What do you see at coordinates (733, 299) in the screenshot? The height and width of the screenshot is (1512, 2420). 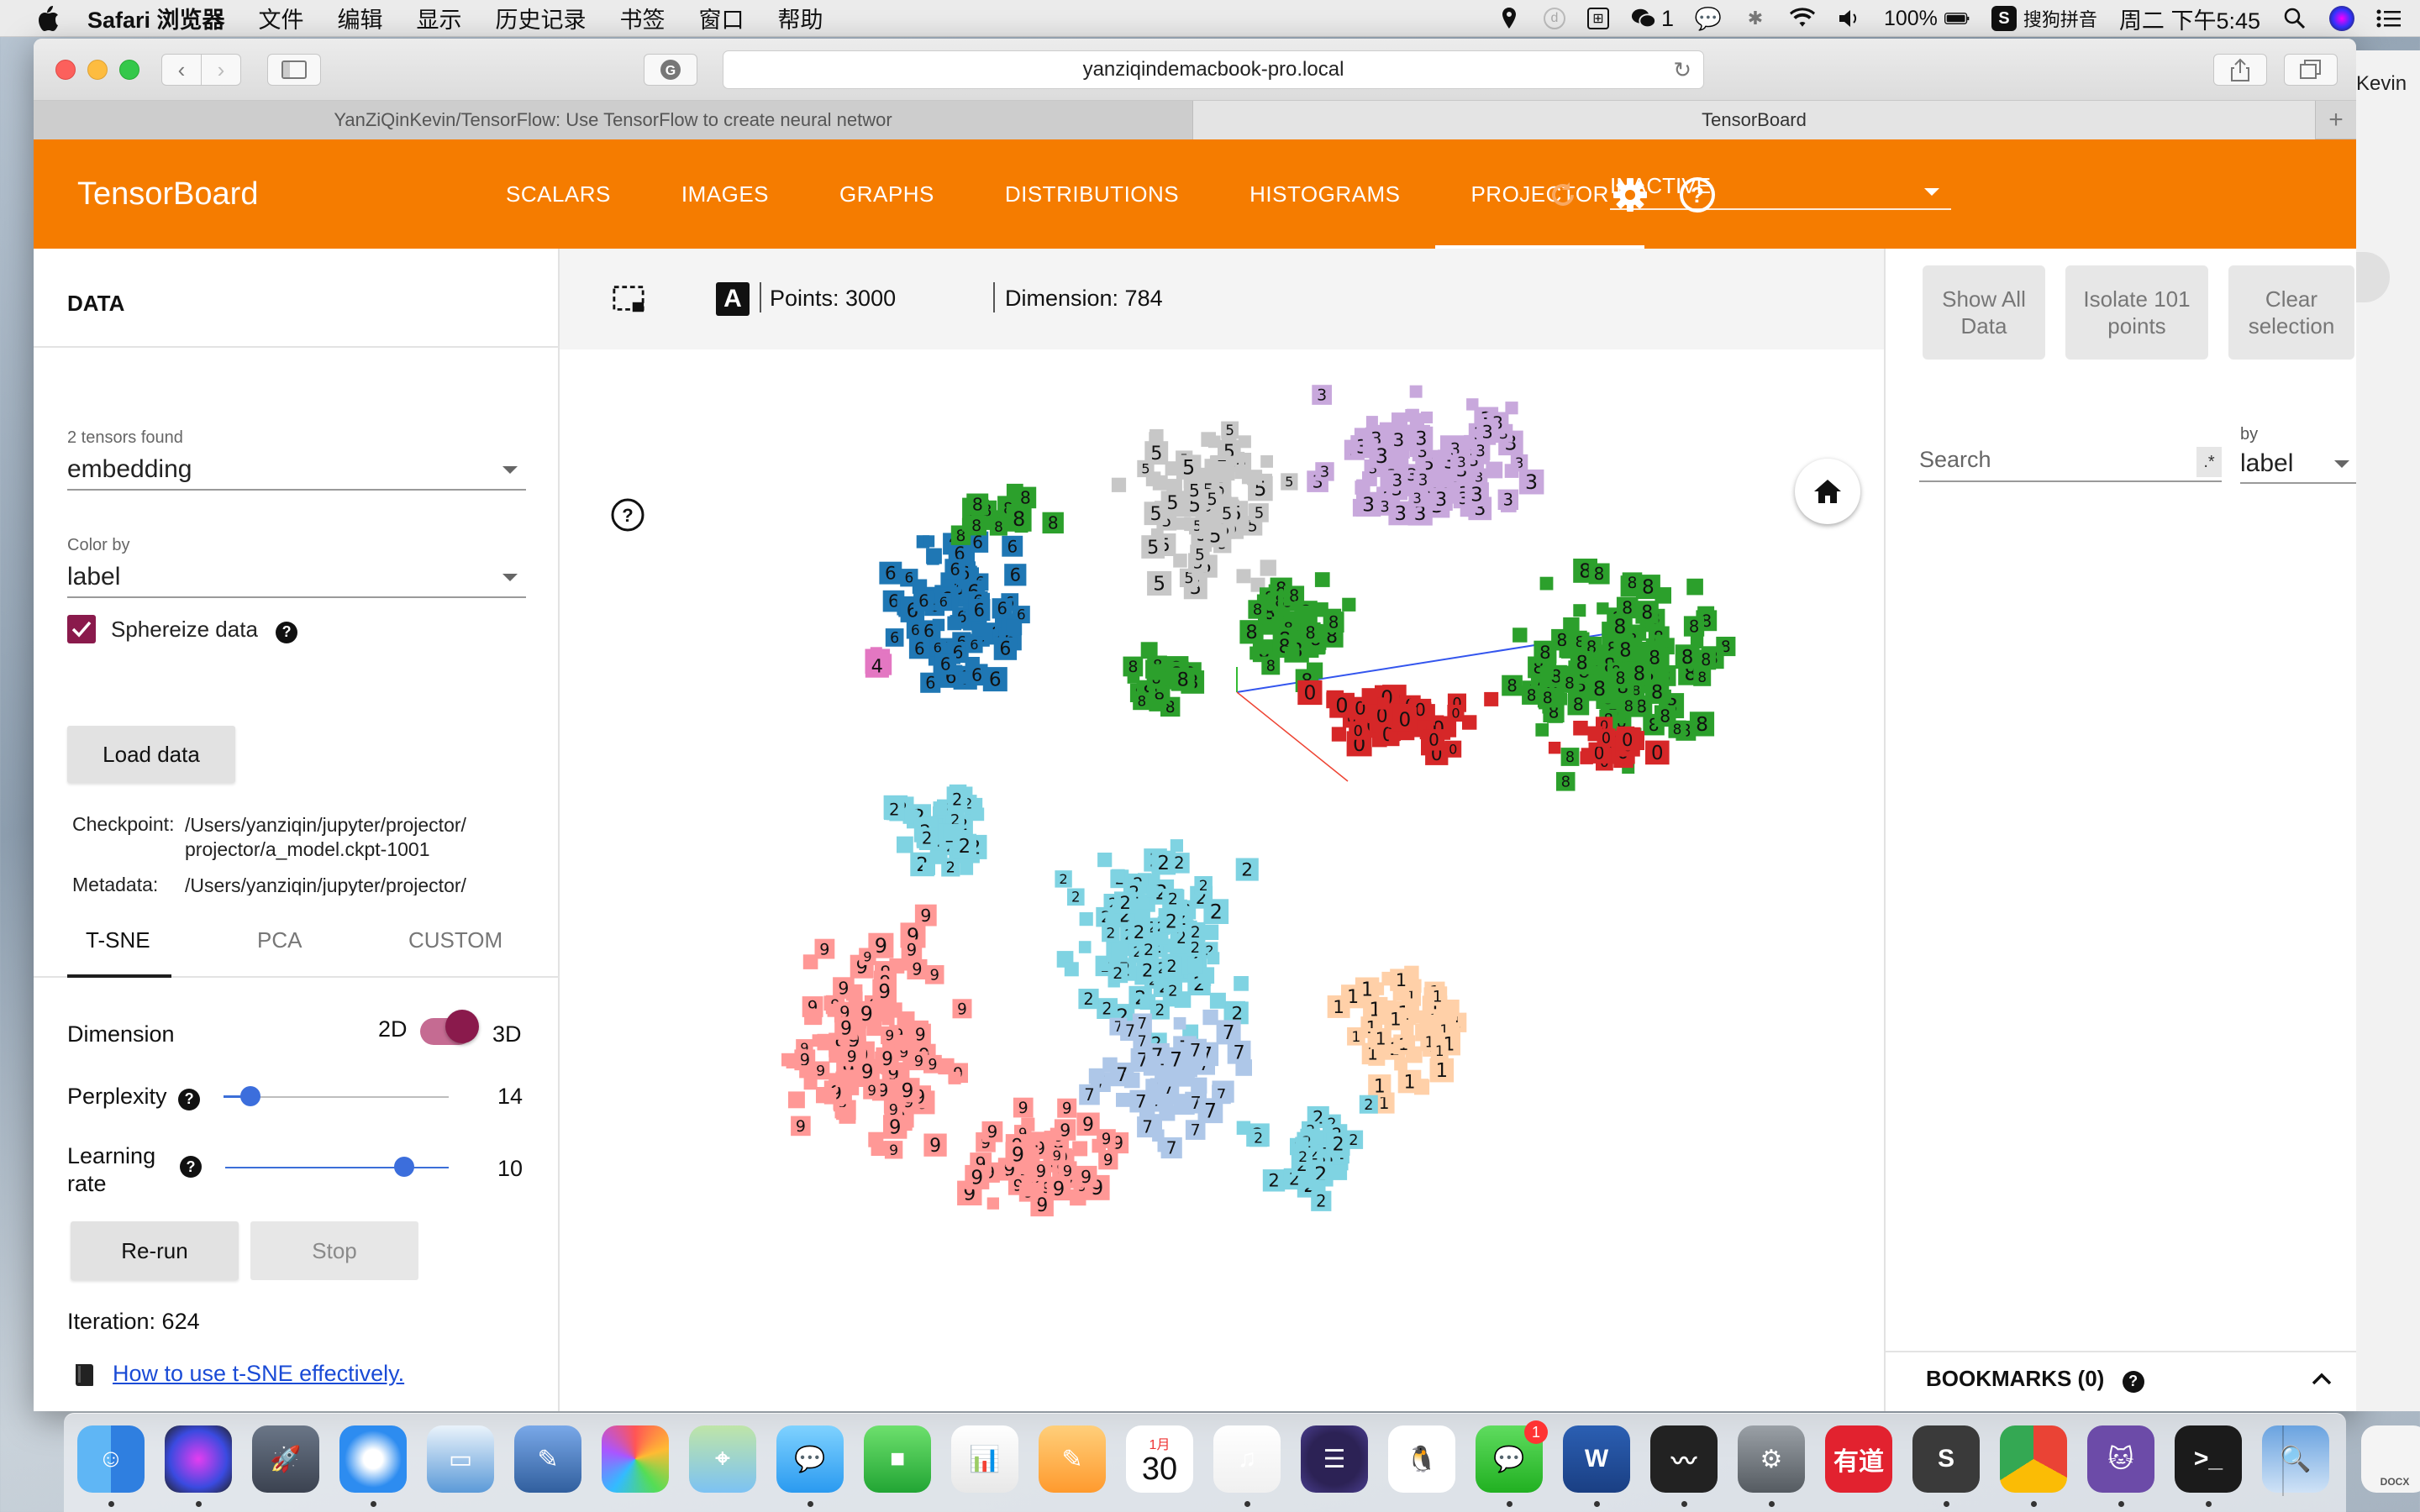 I see `labels-toggle-button: A` at bounding box center [733, 299].